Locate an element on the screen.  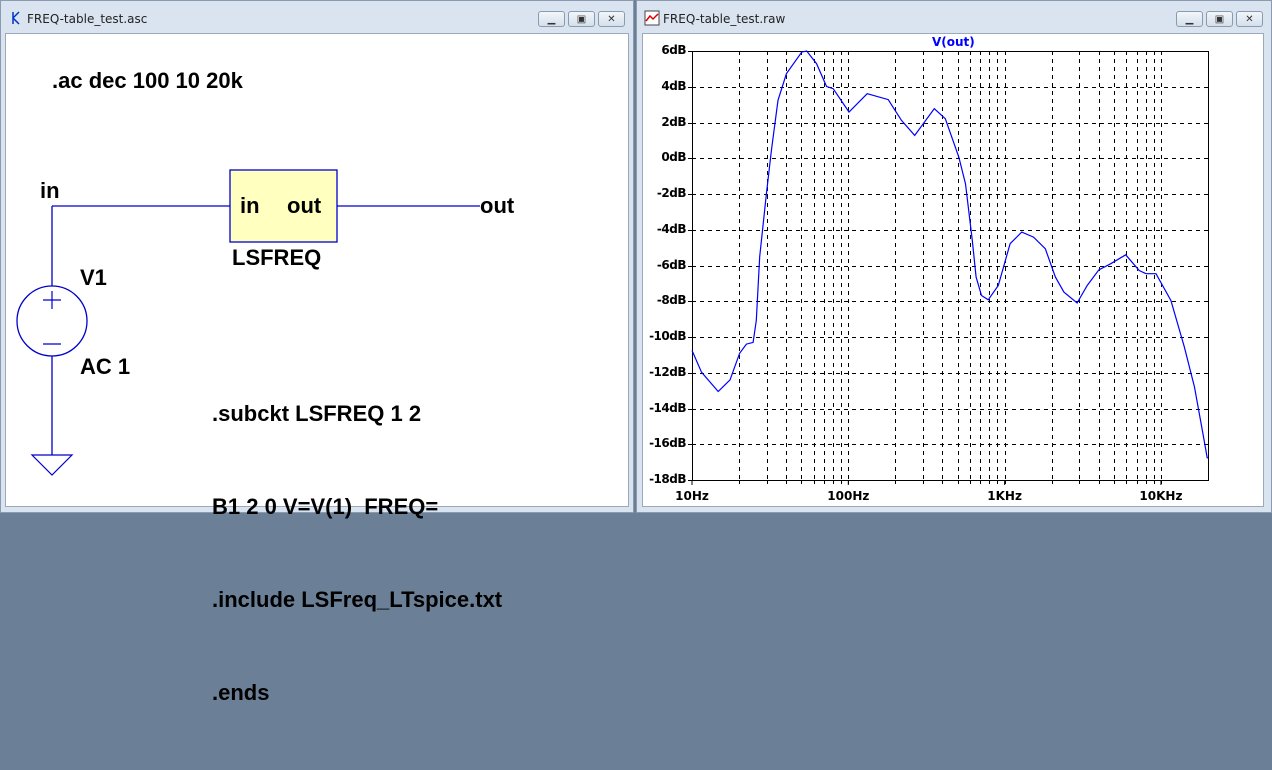
netlist-line: .ends is located at coordinates (241, 692).